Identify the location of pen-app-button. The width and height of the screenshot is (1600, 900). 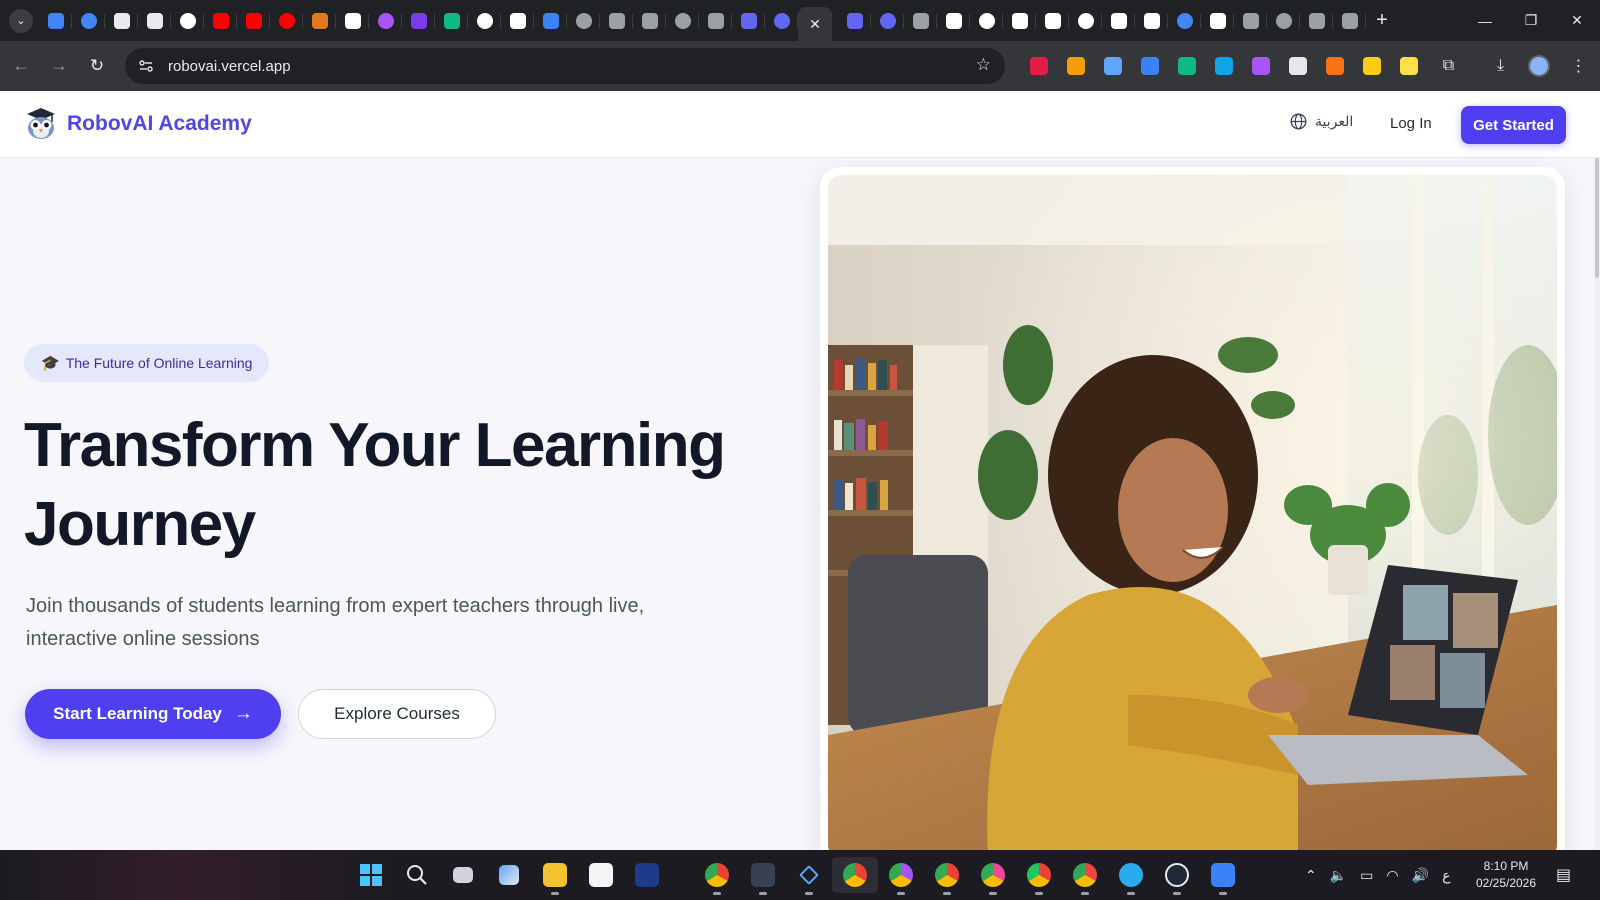
(809, 876).